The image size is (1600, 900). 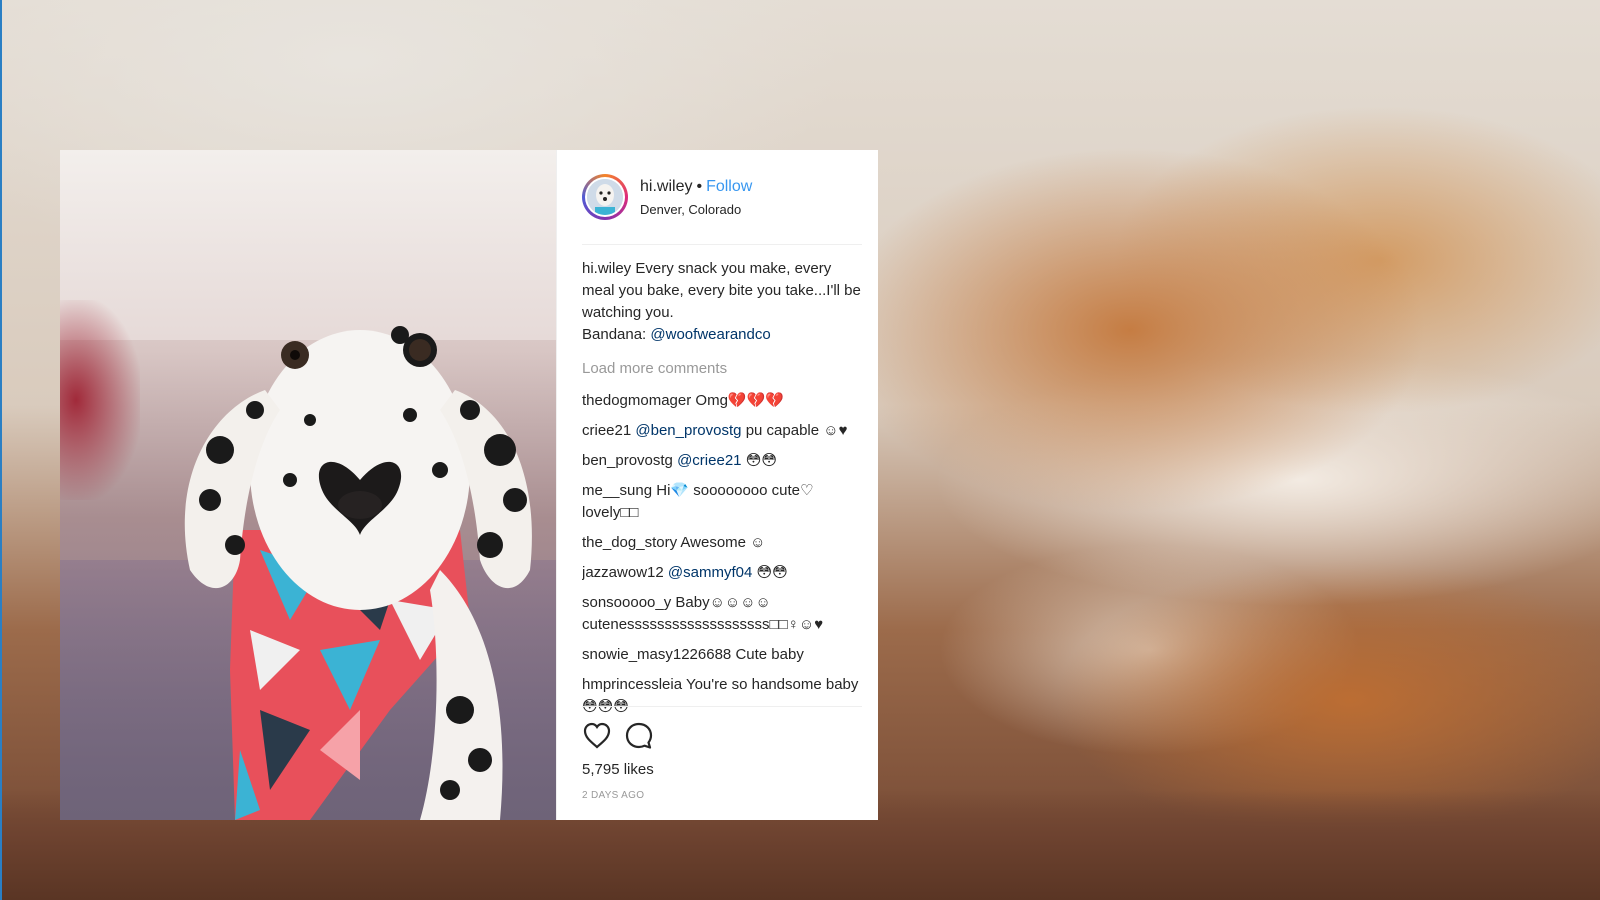 I want to click on comment-username: criee21, so click(x=606, y=430).